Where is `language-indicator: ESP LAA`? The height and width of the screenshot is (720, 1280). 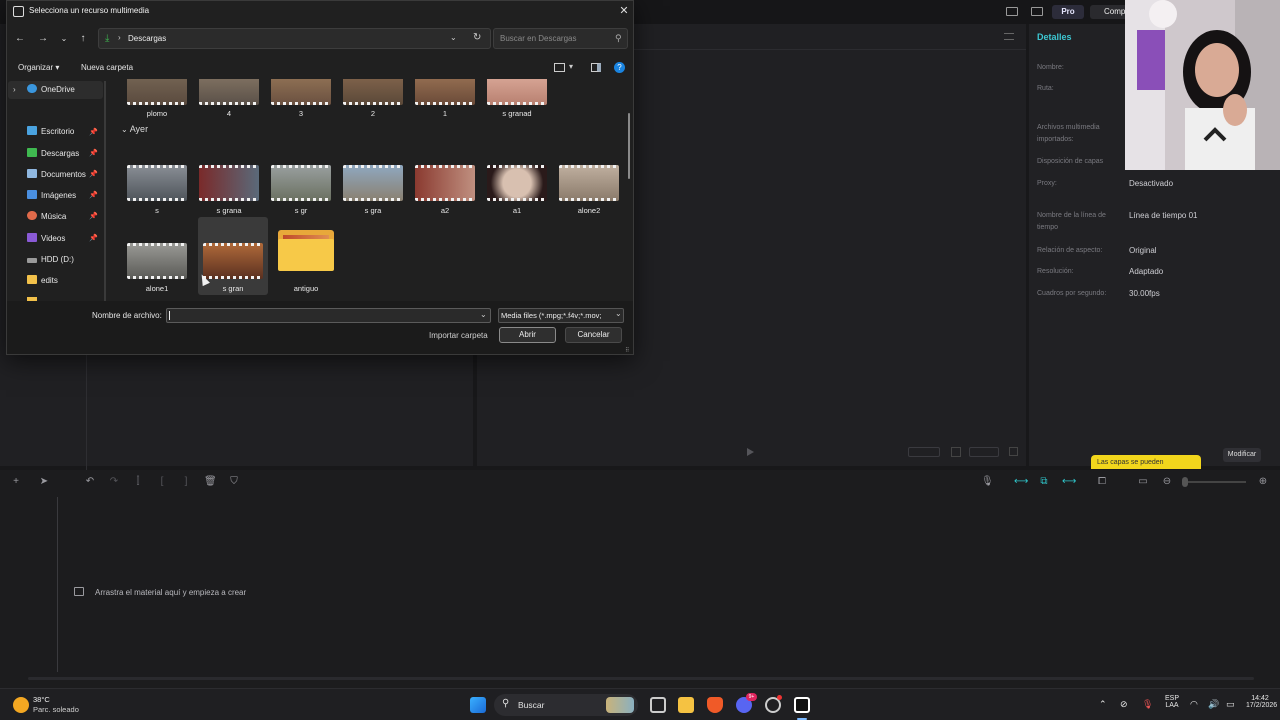 language-indicator: ESP LAA is located at coordinates (1172, 702).